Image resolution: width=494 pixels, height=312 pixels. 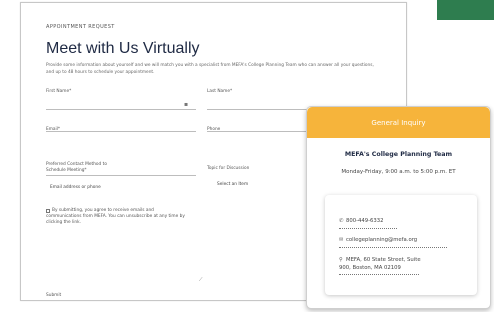 I want to click on phone-divider, so click(x=368, y=228).